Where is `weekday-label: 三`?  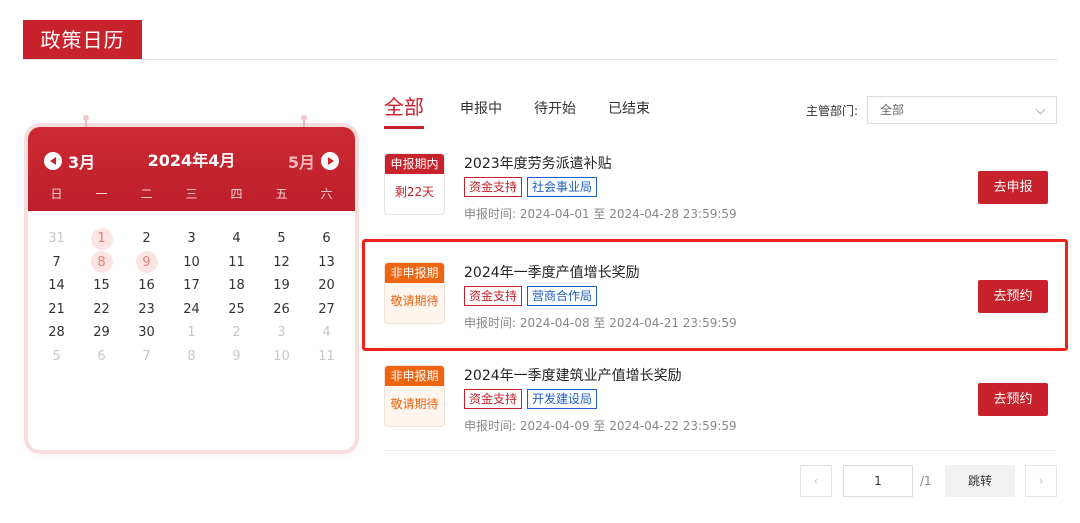
weekday-label: 三 is located at coordinates (191, 194).